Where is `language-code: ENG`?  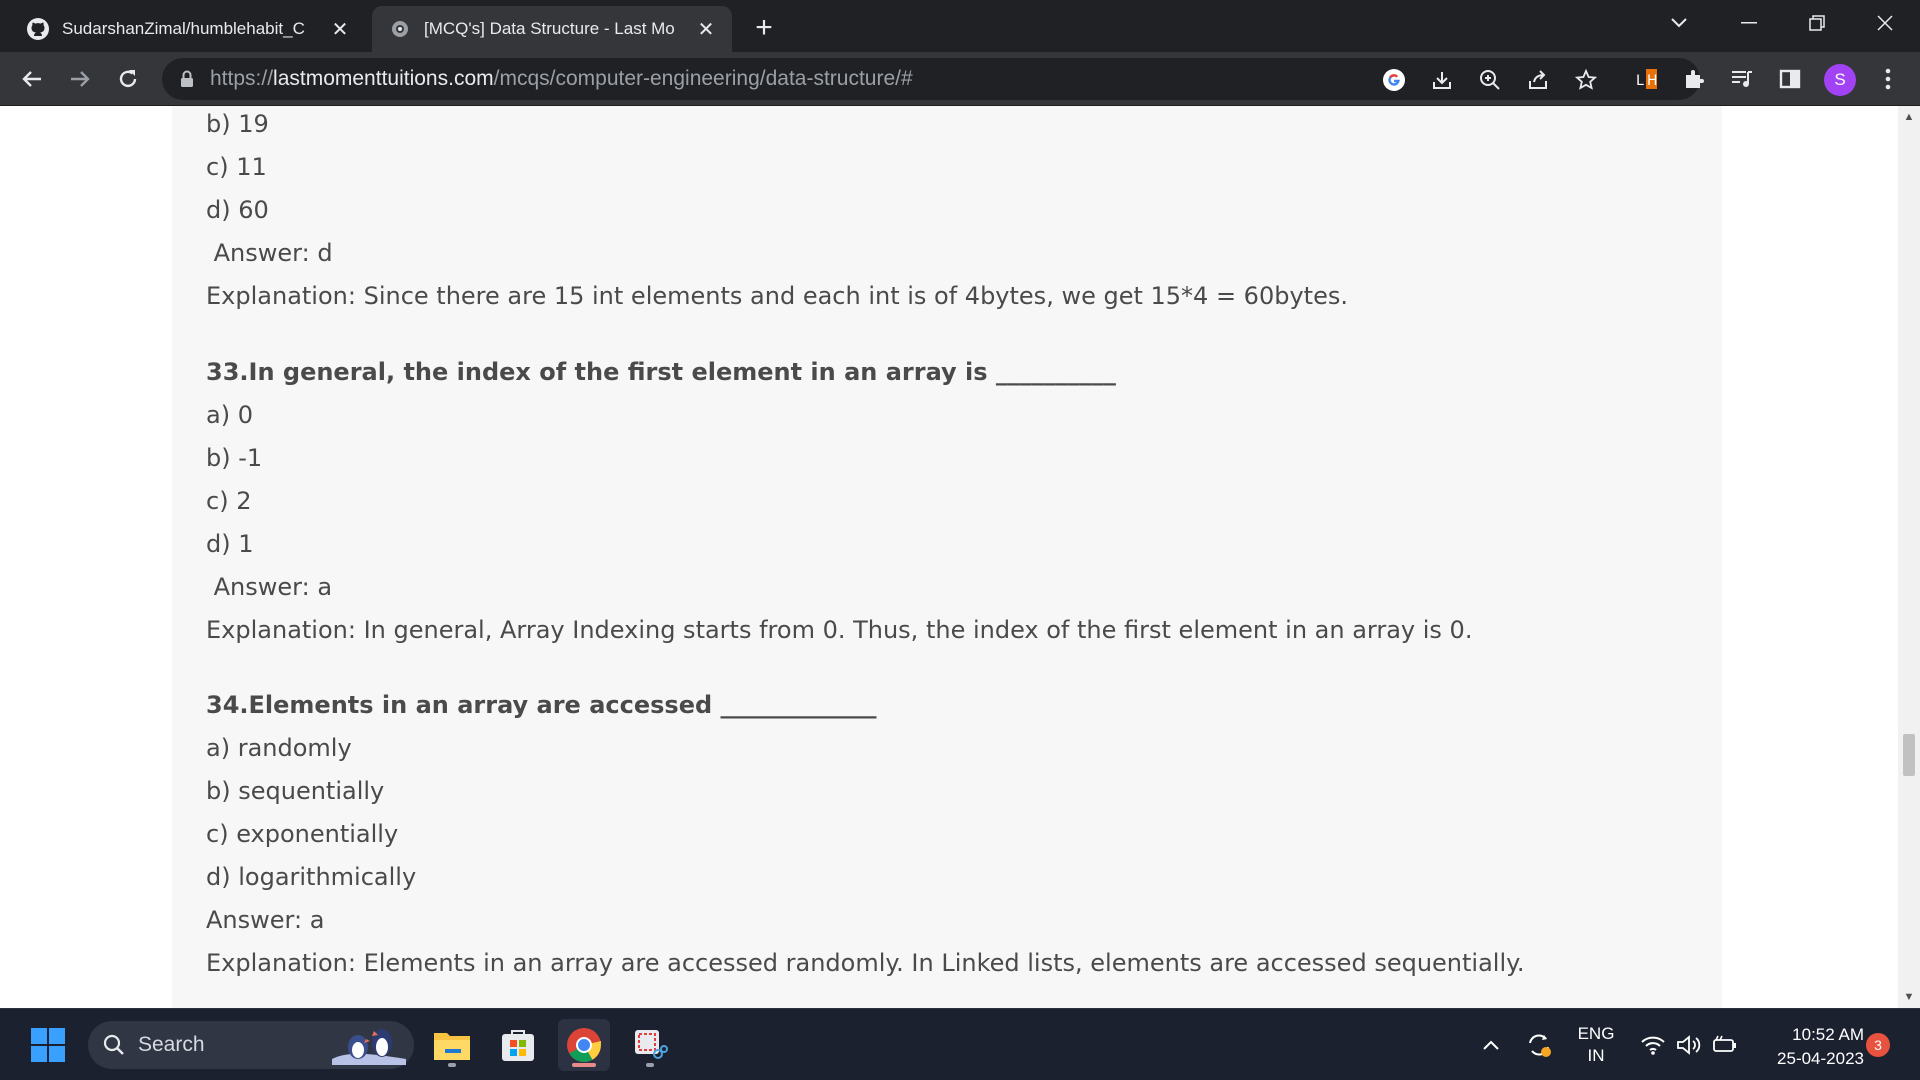 language-code: ENG is located at coordinates (1596, 1033).